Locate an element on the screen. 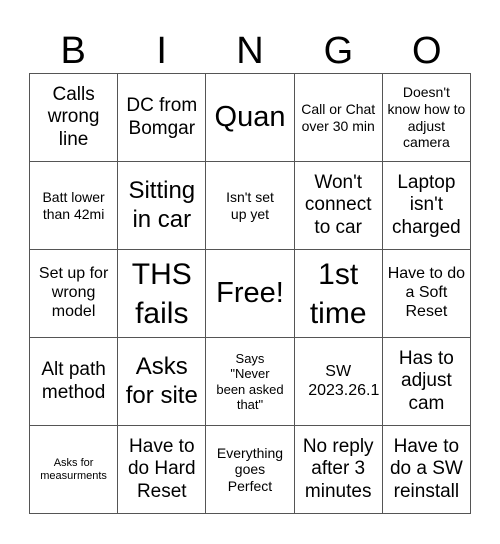 The width and height of the screenshot is (500, 544). bingo-cell: DC from Bomgar is located at coordinates (162, 118).